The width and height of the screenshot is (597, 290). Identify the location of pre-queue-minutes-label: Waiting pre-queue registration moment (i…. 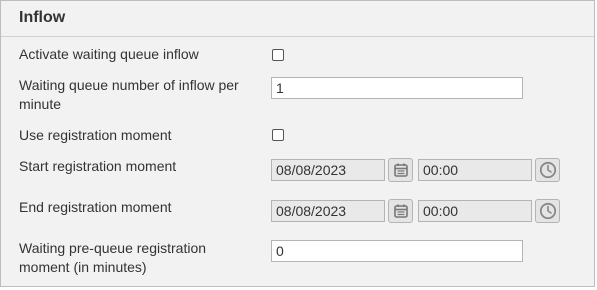
(113, 257).